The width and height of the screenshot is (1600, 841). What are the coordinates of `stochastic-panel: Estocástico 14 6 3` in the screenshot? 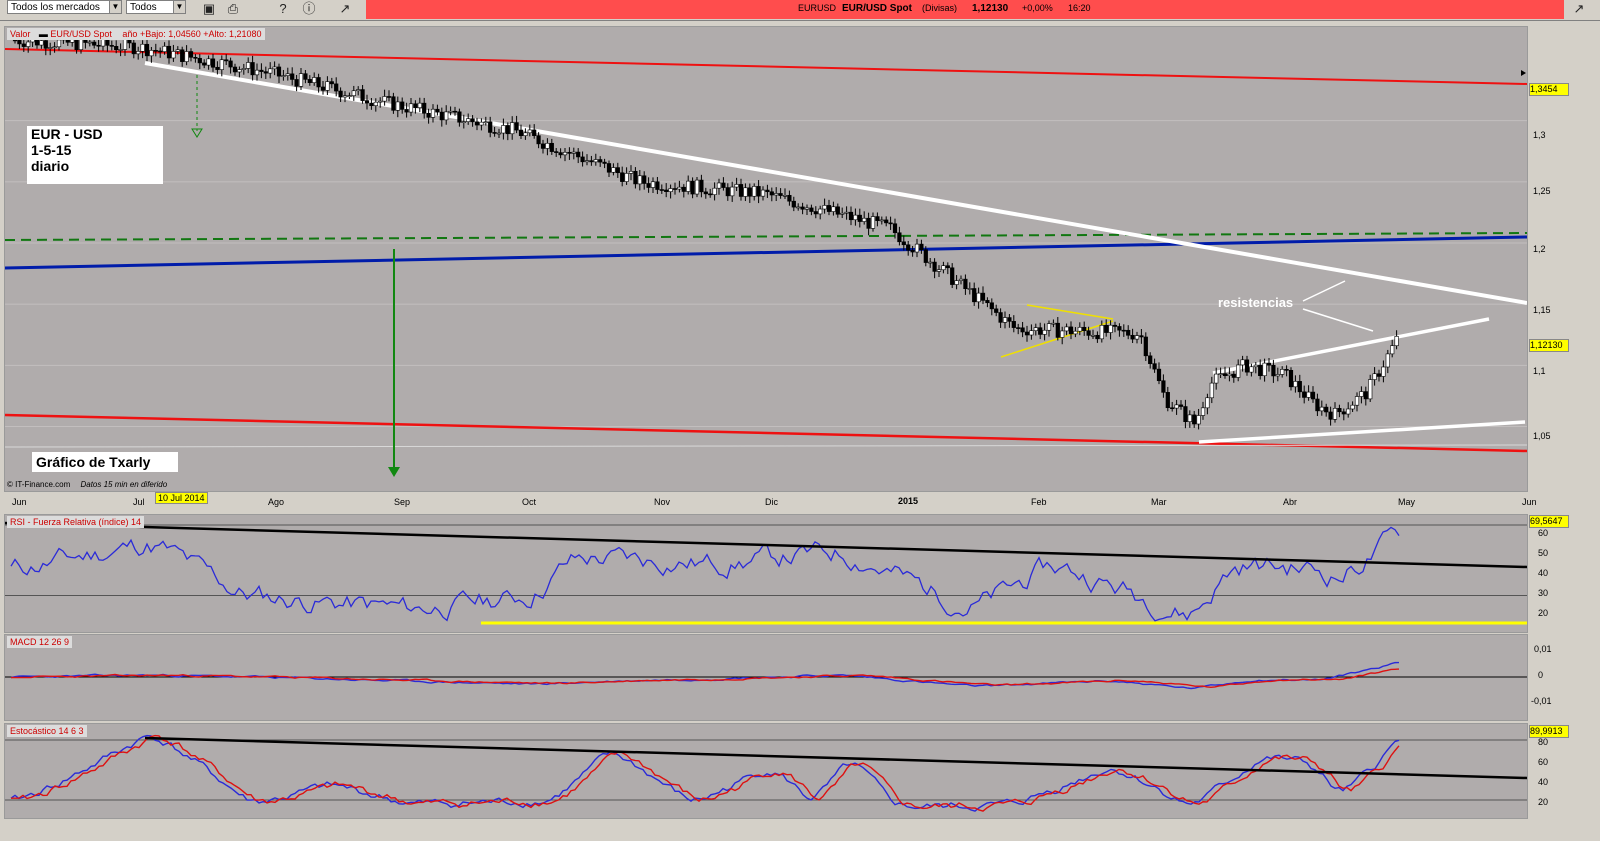 It's located at (766, 771).